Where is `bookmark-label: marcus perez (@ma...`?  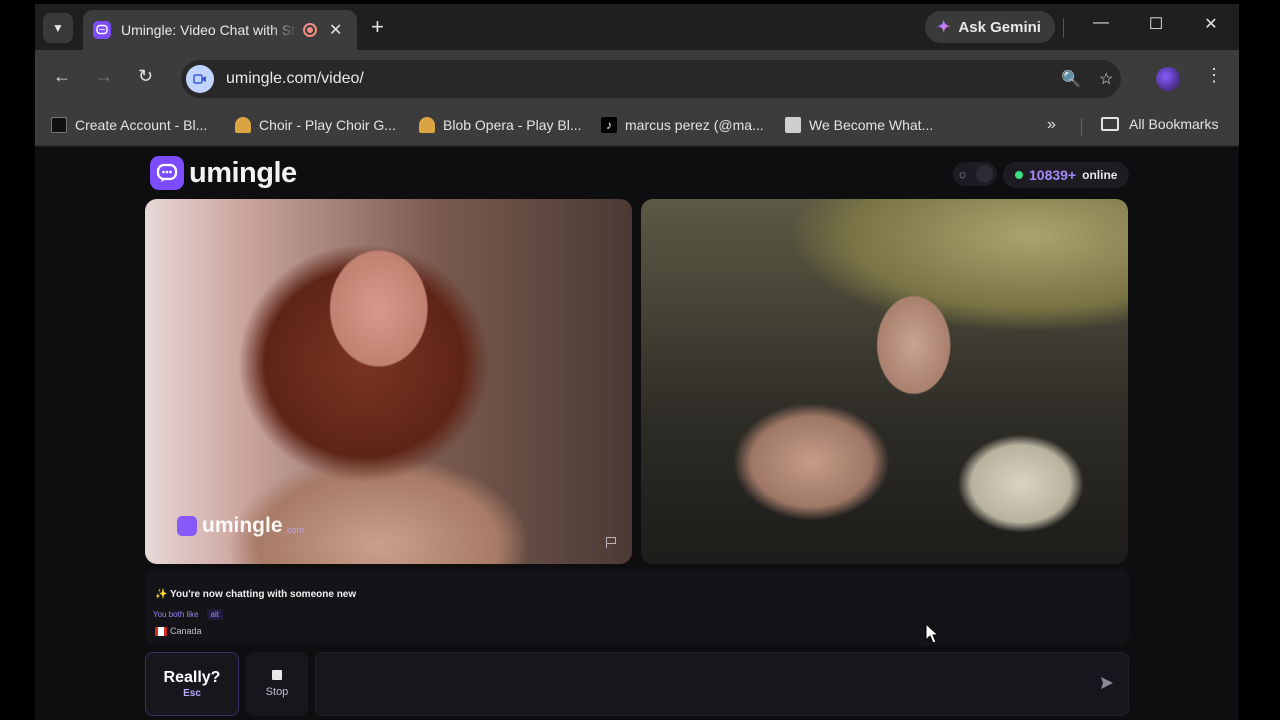
bookmark-label: marcus perez (@ma... is located at coordinates (694, 125).